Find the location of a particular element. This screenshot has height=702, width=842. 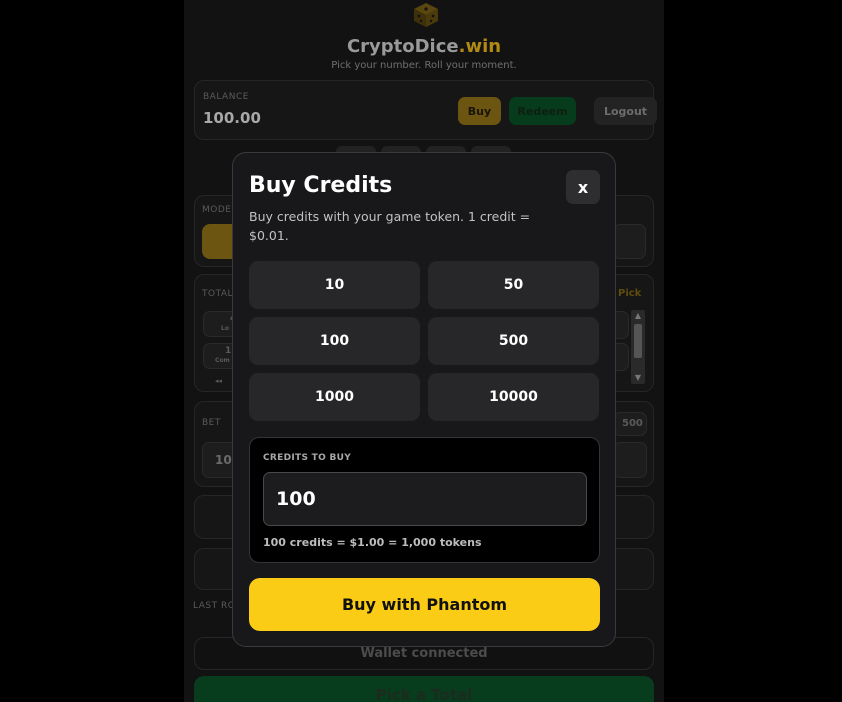

dice-logo-icon is located at coordinates (426, 15).